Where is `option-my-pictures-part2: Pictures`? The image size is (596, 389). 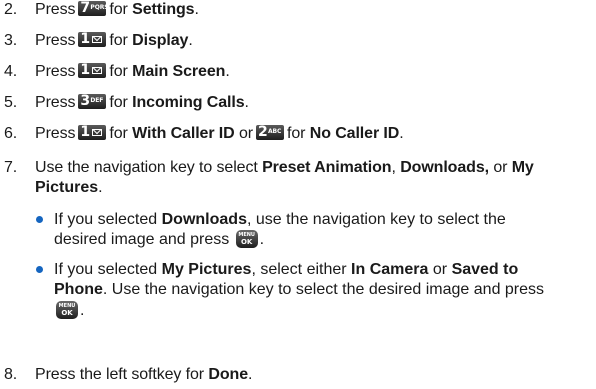
option-my-pictures-part2: Pictures is located at coordinates (67, 187).